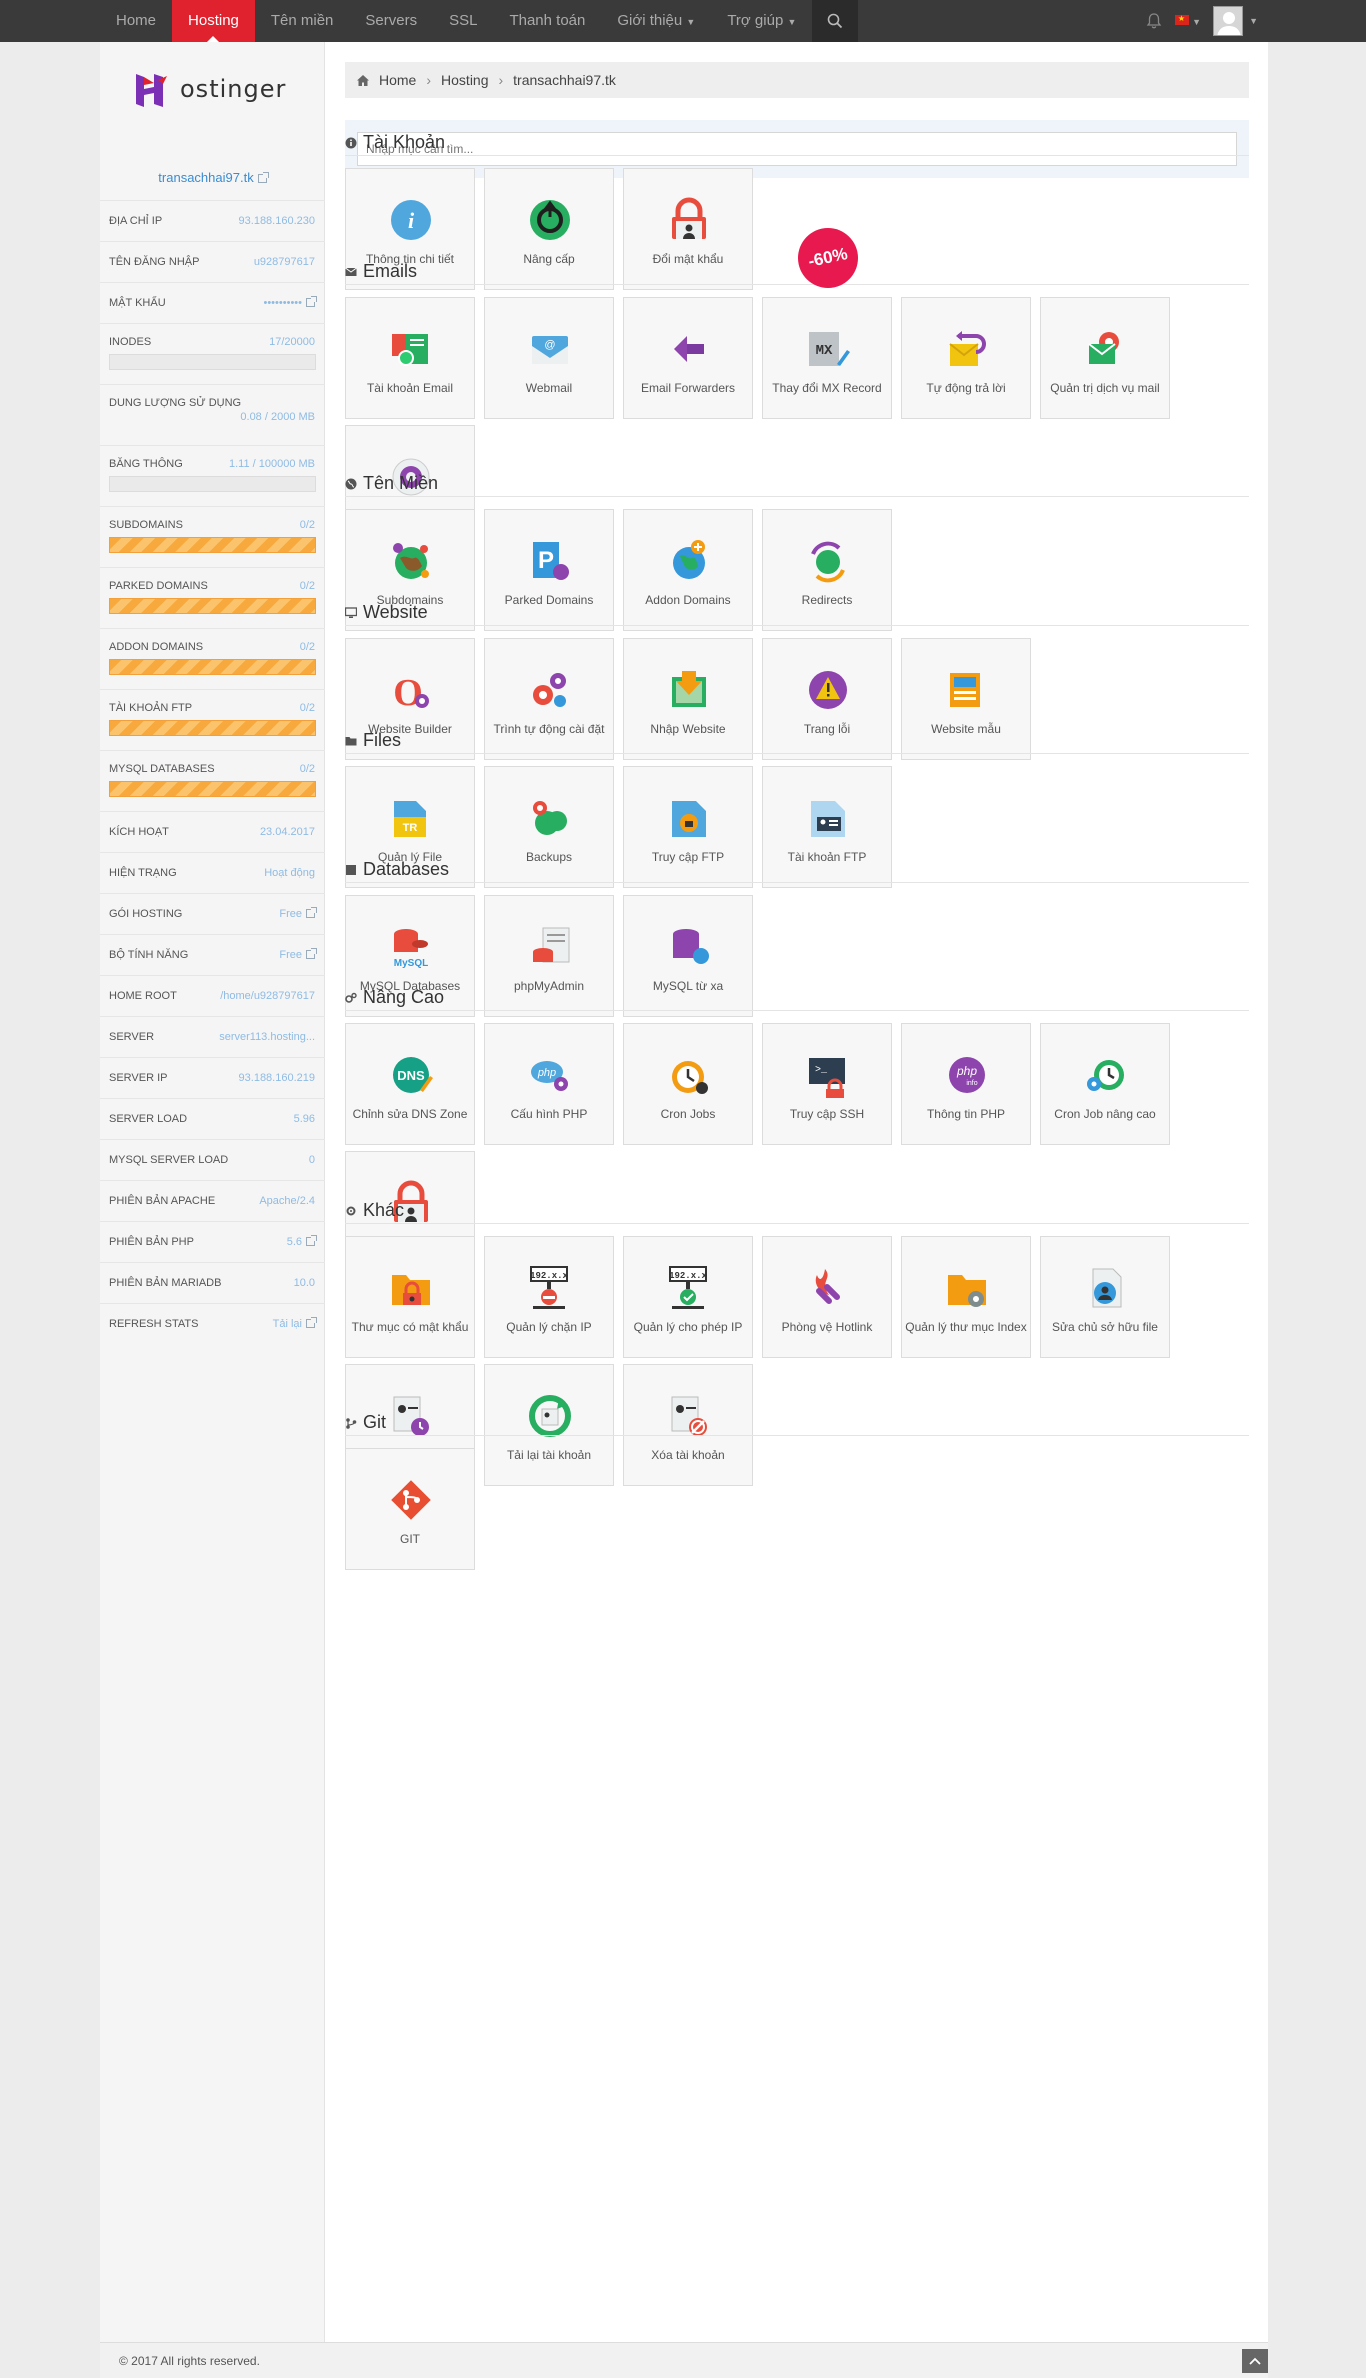 The image size is (1366, 2378). I want to click on nav-about: Giới thiệu ▼, so click(656, 21).